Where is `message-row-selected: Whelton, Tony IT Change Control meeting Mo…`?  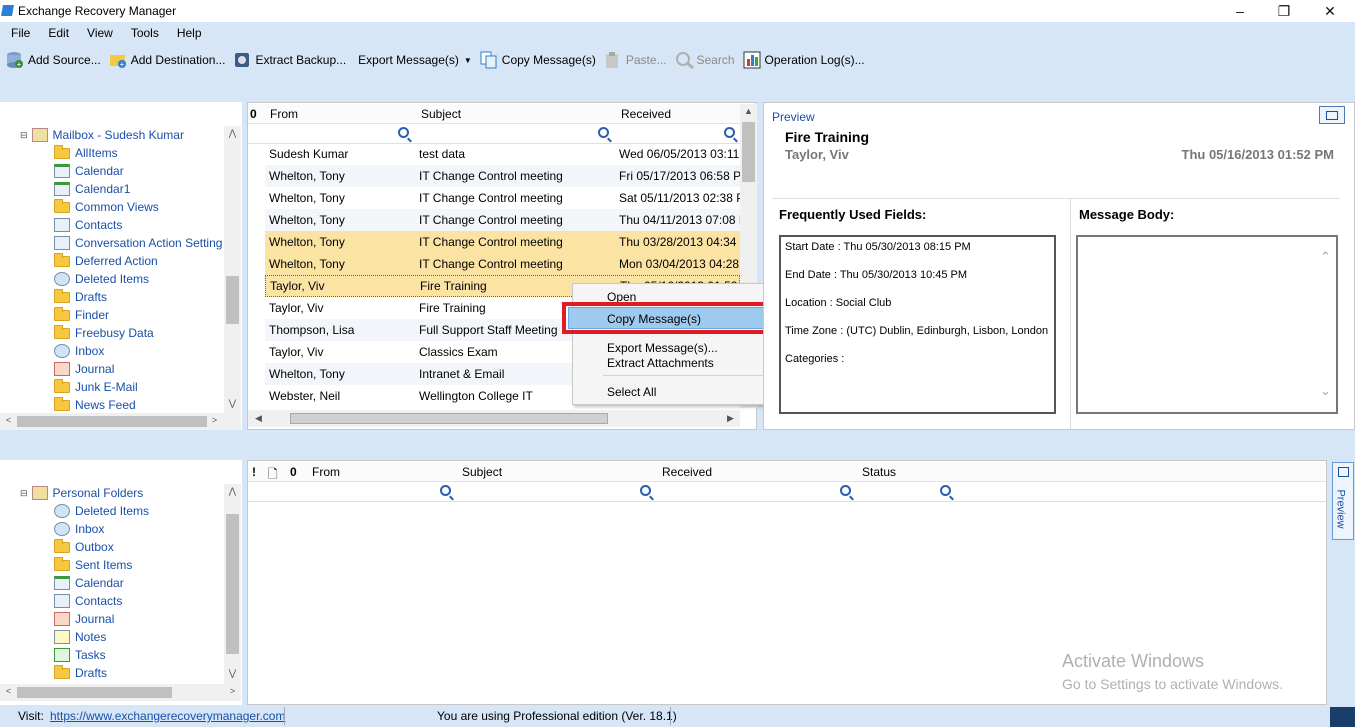
message-row-selected: Whelton, Tony IT Change Control meeting Mo… is located at coordinates (502, 264).